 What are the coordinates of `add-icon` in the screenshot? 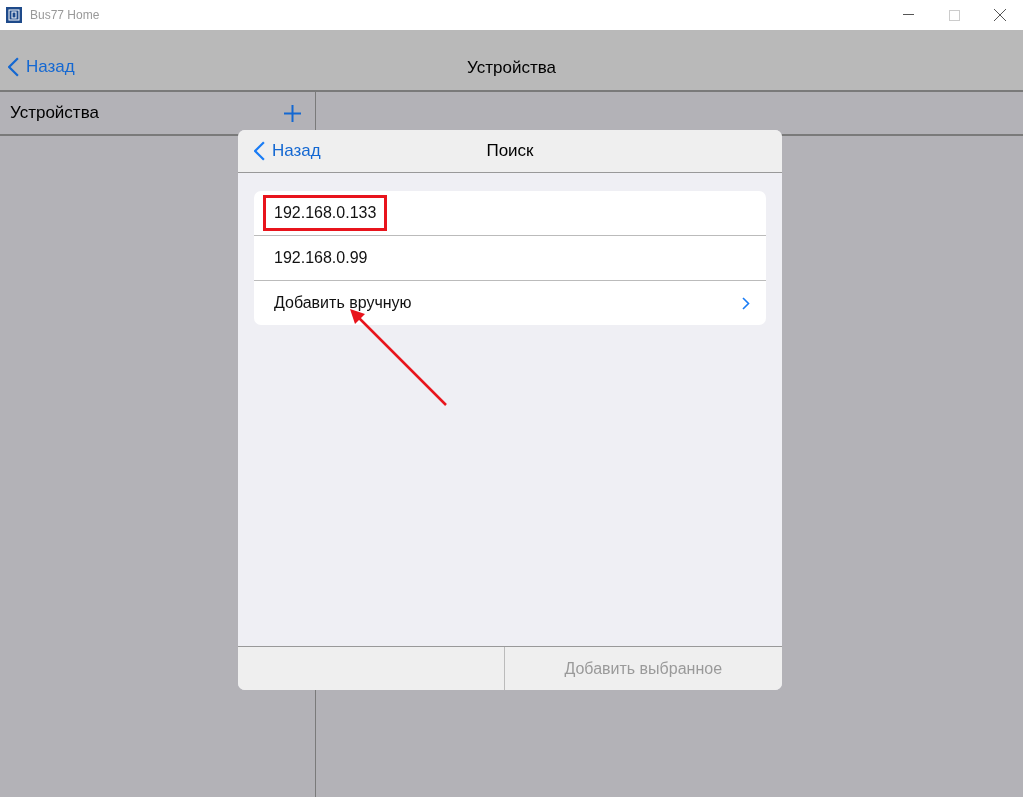 It's located at (292, 113).